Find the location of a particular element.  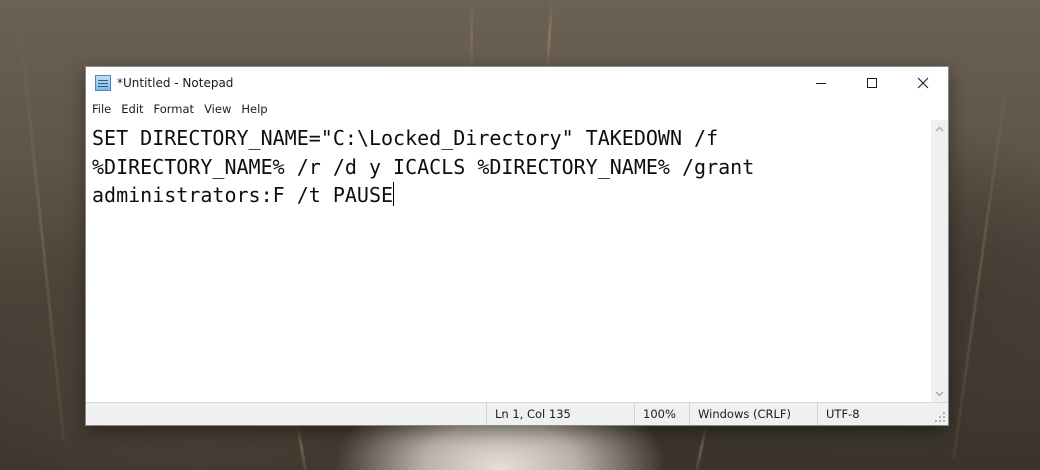

menu-format: Format is located at coordinates (174, 109).